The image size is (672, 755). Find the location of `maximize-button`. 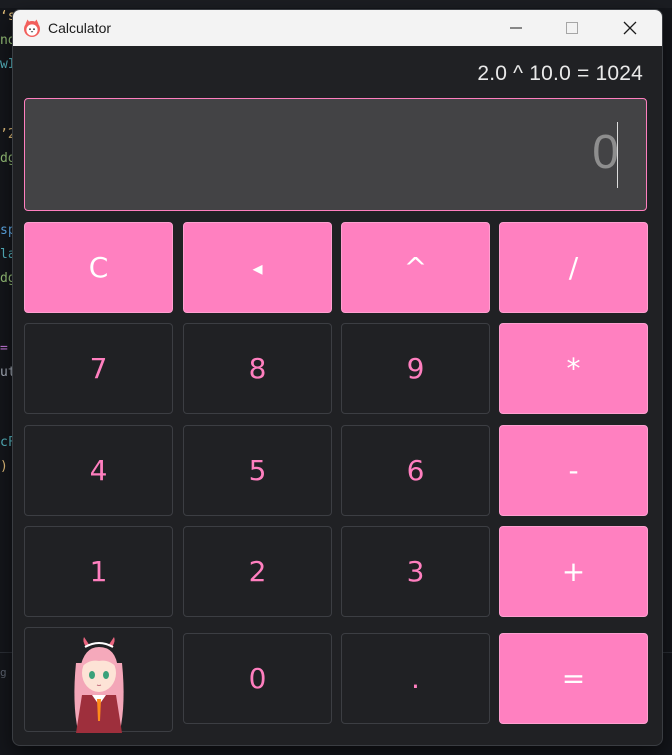

maximize-button is located at coordinates (572, 28).